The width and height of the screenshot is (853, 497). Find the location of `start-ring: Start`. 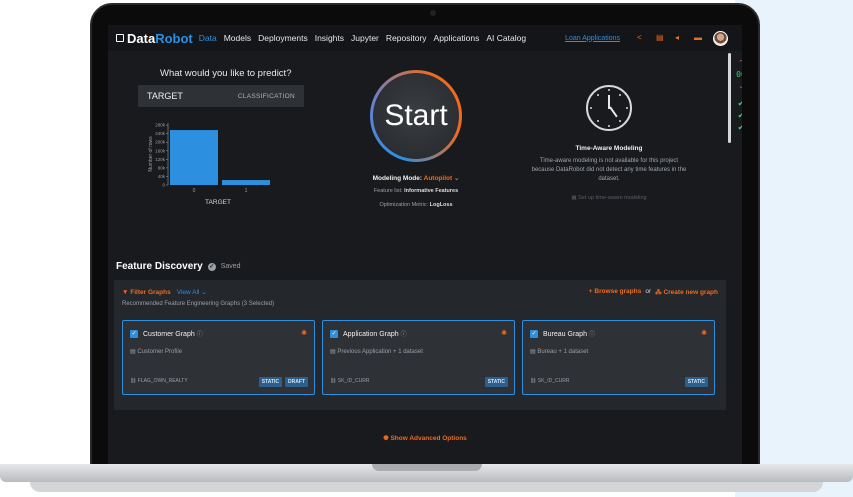

start-ring: Start is located at coordinates (416, 116).